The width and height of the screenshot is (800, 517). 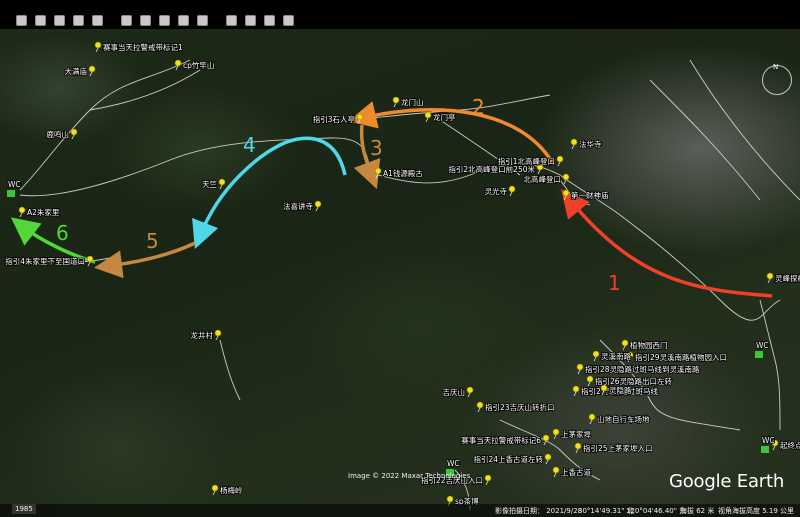 What do you see at coordinates (440, 117) in the screenshot?
I see `placemark: 龙门亭` at bounding box center [440, 117].